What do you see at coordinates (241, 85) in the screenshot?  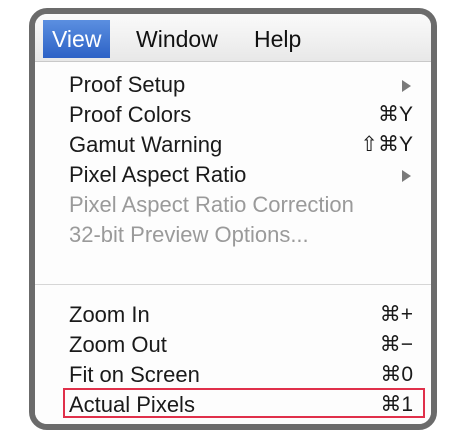 I see `menu-item-proof-setup: Proof Setup` at bounding box center [241, 85].